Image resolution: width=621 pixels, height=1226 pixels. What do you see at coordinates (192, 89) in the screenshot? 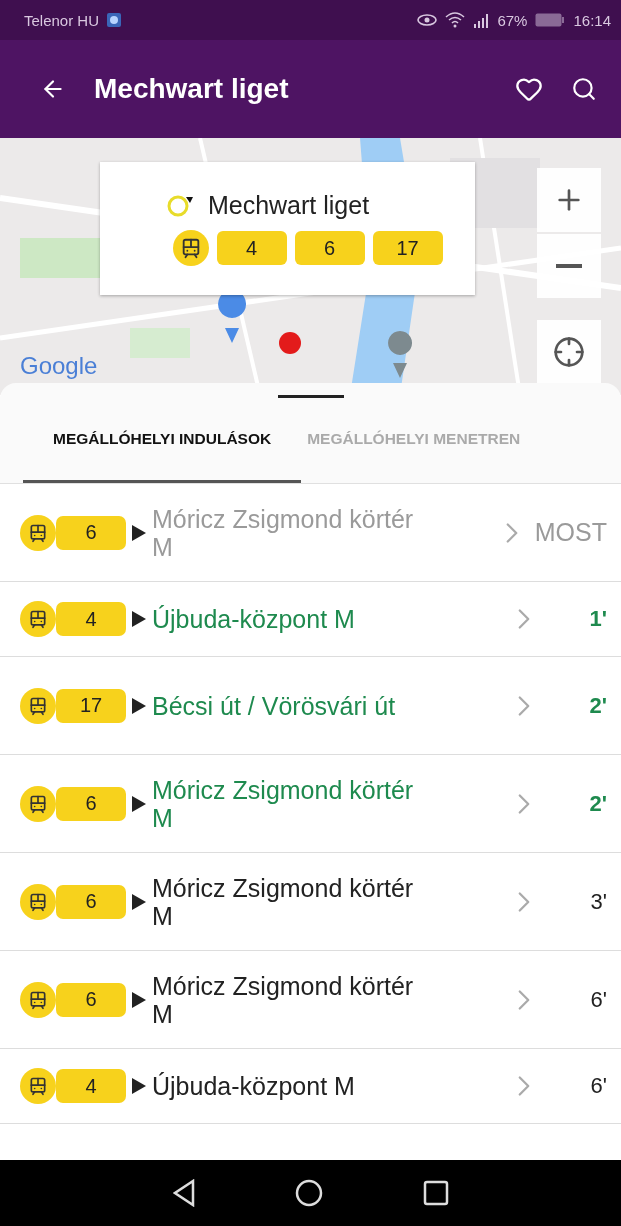
I see `stop-title: Mechwart liget` at bounding box center [192, 89].